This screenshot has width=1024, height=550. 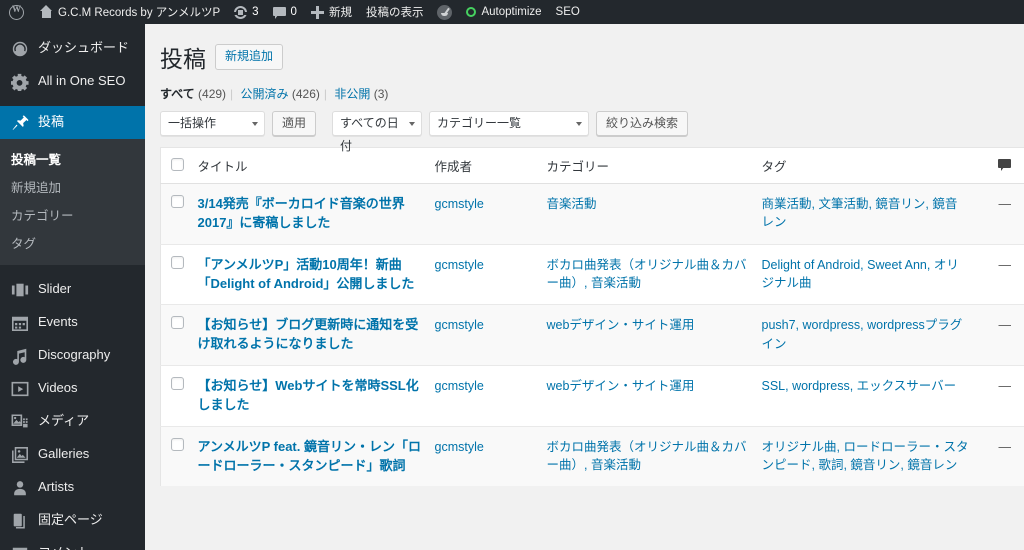 I want to click on add-new-post-button: 新規追加, so click(x=249, y=57).